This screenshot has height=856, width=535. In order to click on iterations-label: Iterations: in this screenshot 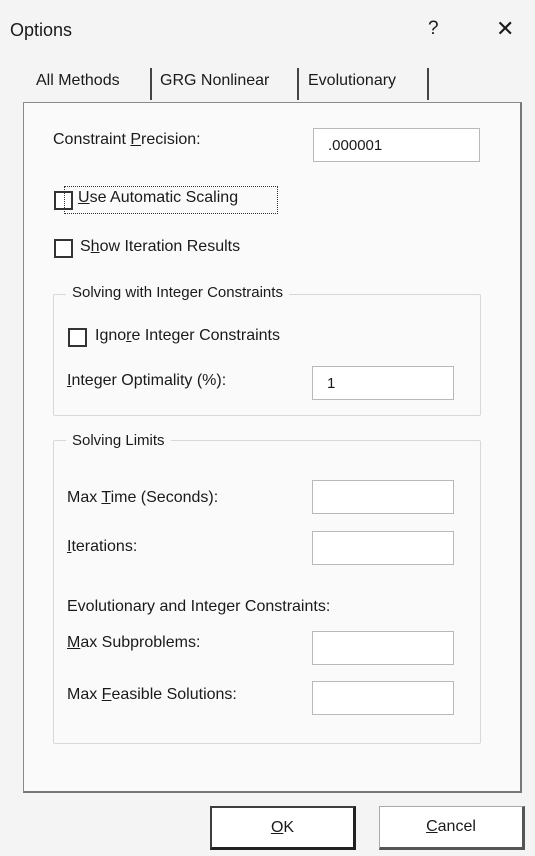, I will do `click(102, 546)`.